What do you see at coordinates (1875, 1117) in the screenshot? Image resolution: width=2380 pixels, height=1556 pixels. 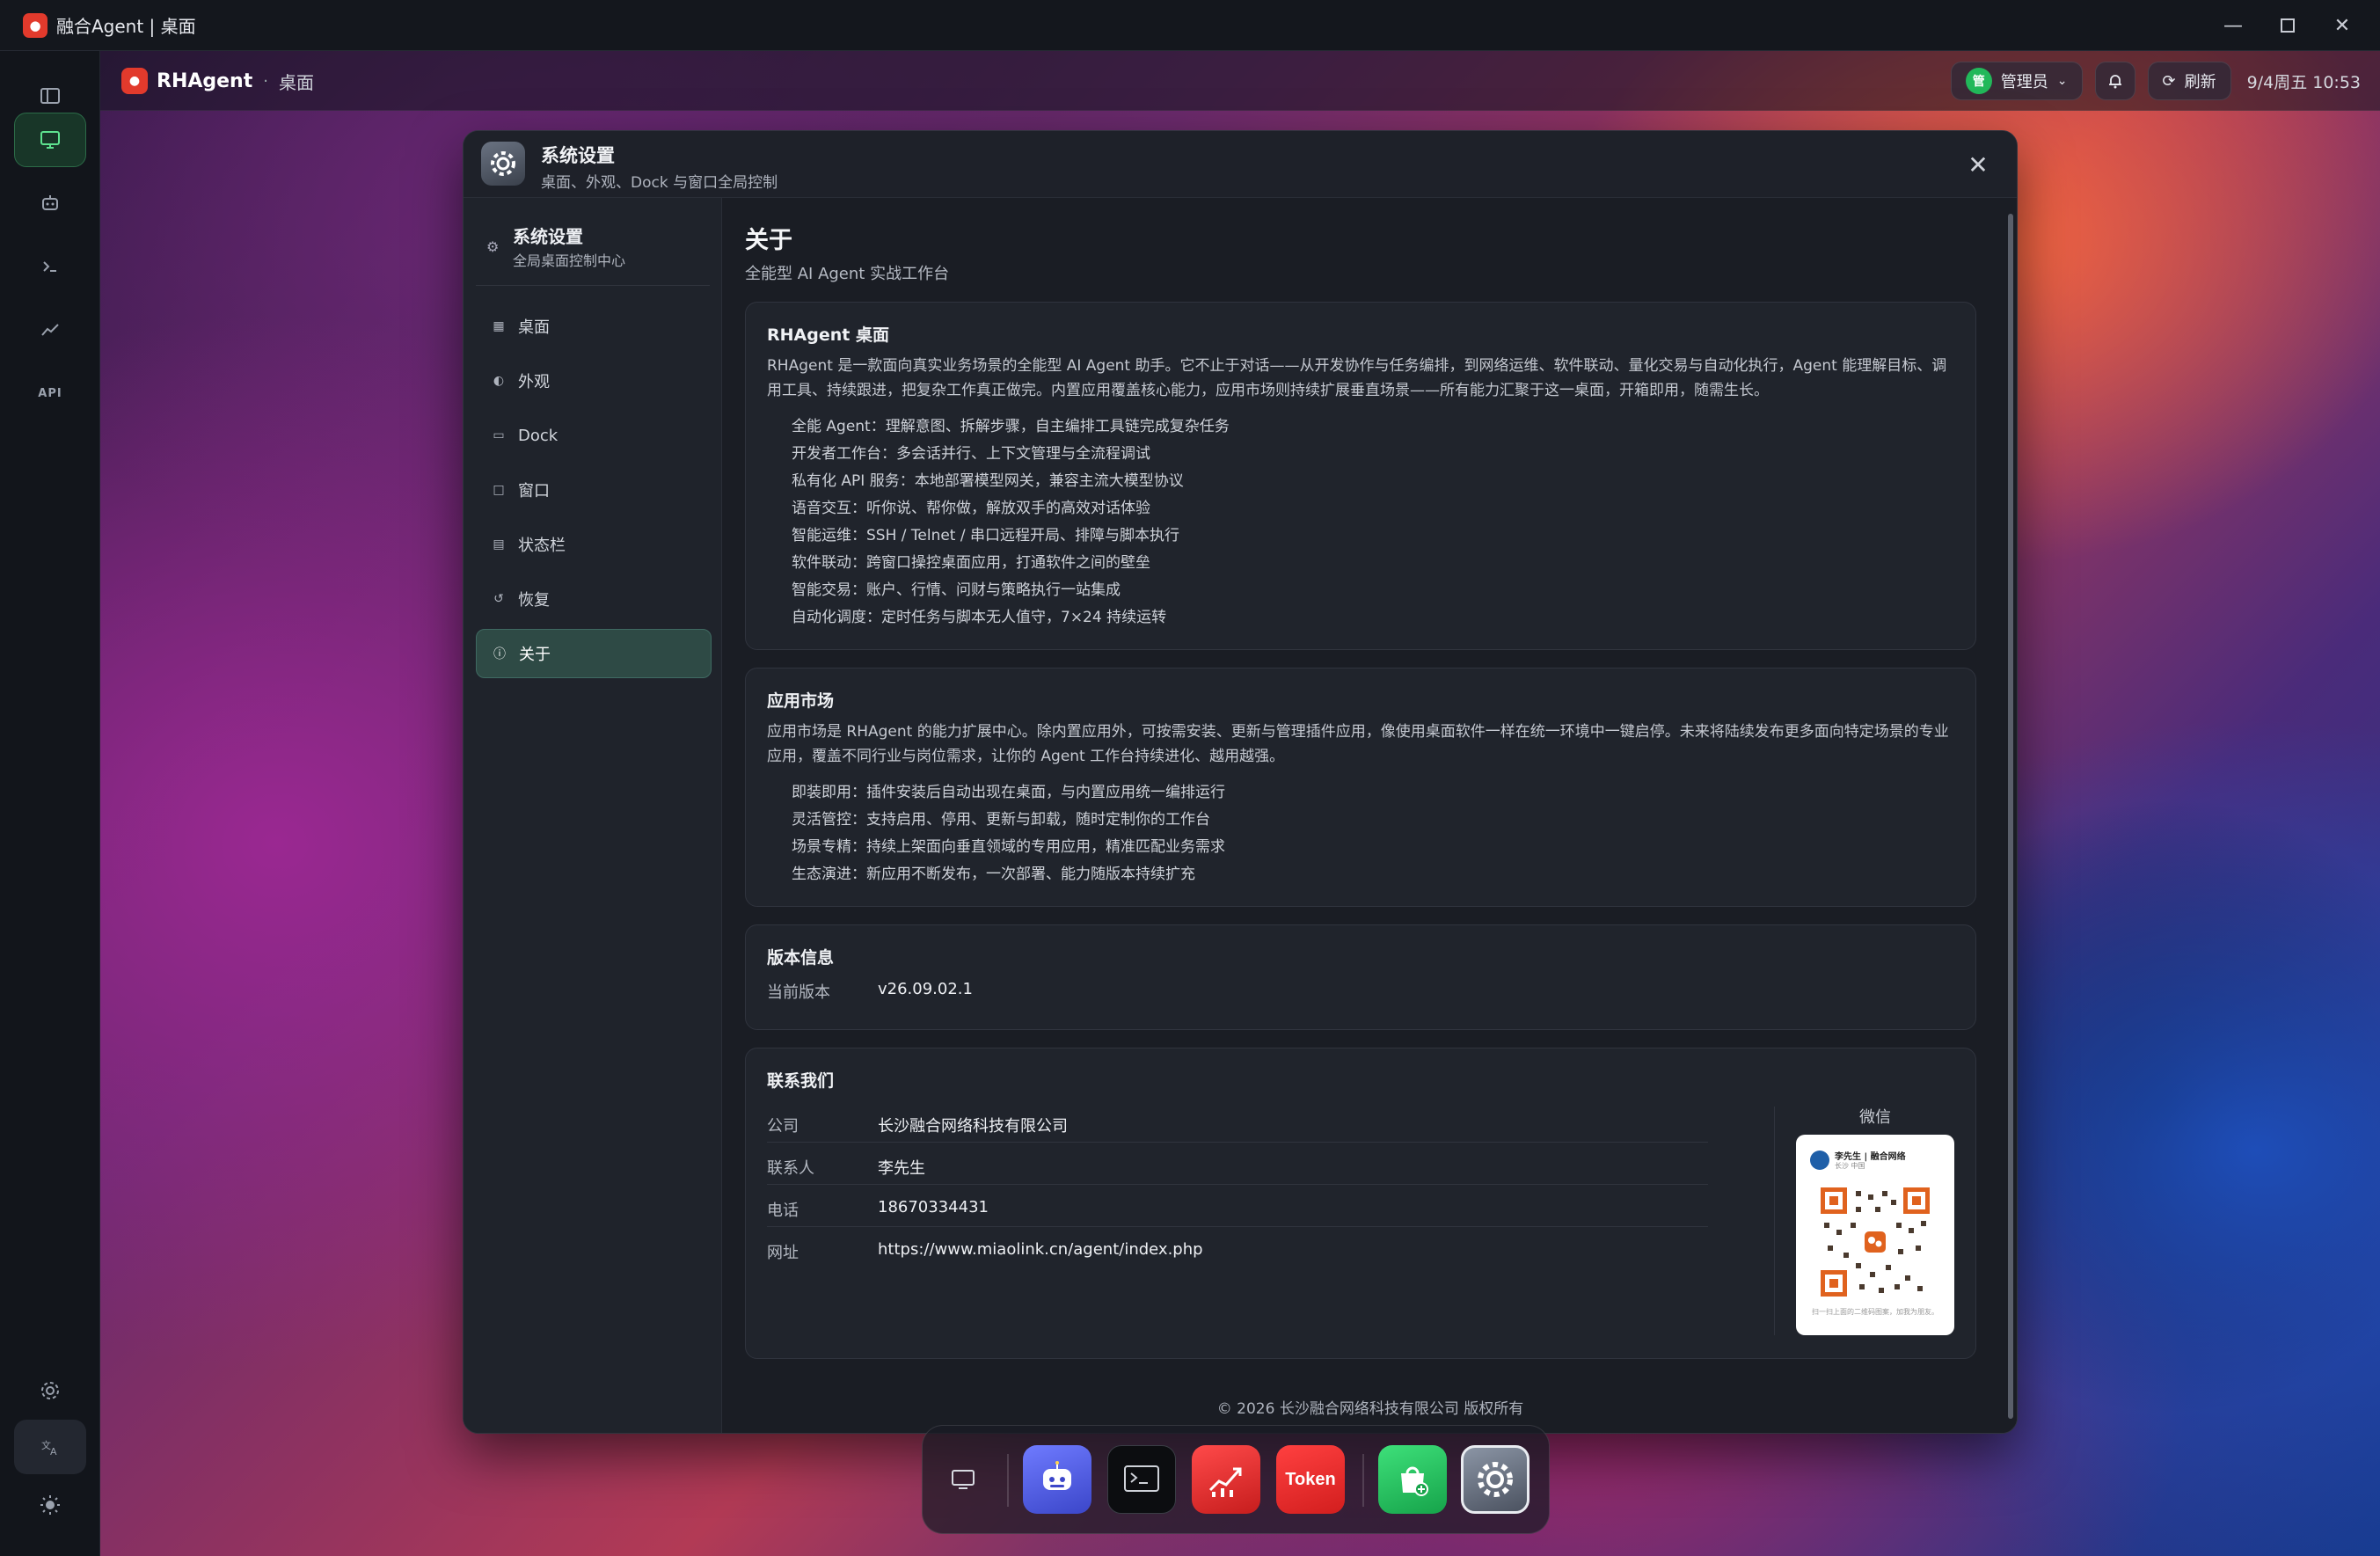 I see `qr-label: 微信` at bounding box center [1875, 1117].